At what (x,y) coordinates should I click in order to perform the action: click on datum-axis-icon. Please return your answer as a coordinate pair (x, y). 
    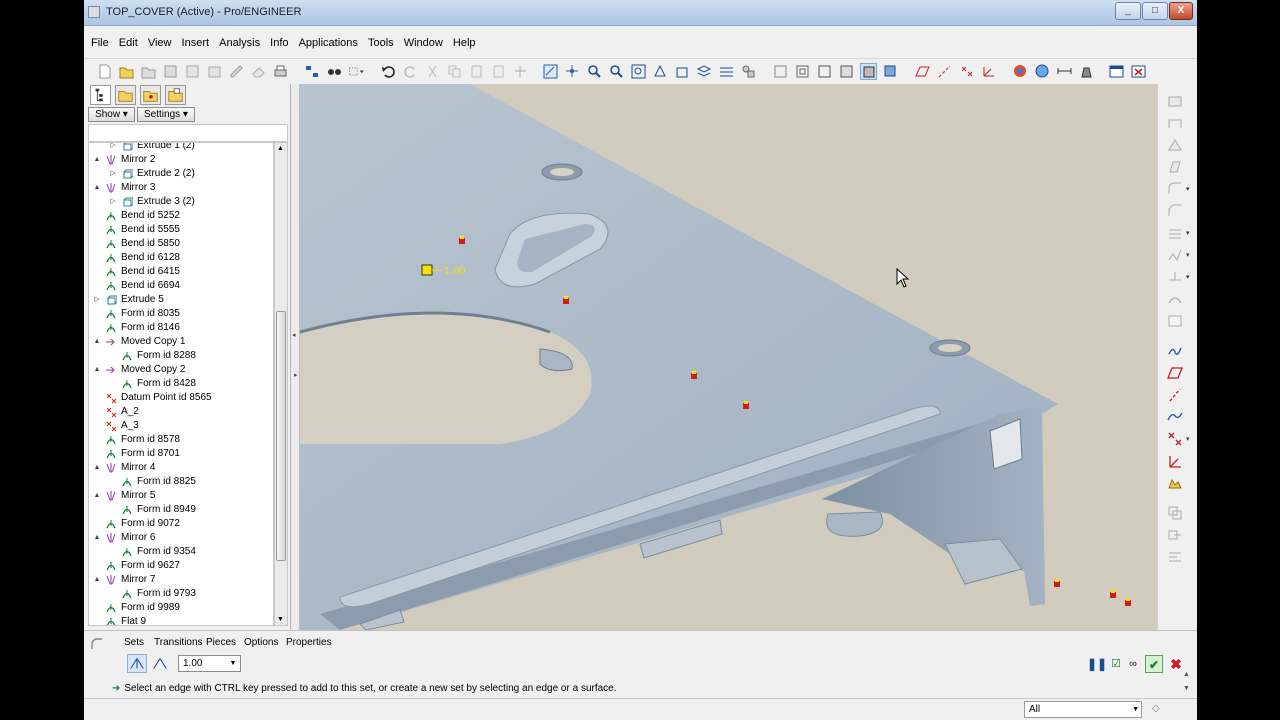
    Looking at the image, I should click on (1175, 395).